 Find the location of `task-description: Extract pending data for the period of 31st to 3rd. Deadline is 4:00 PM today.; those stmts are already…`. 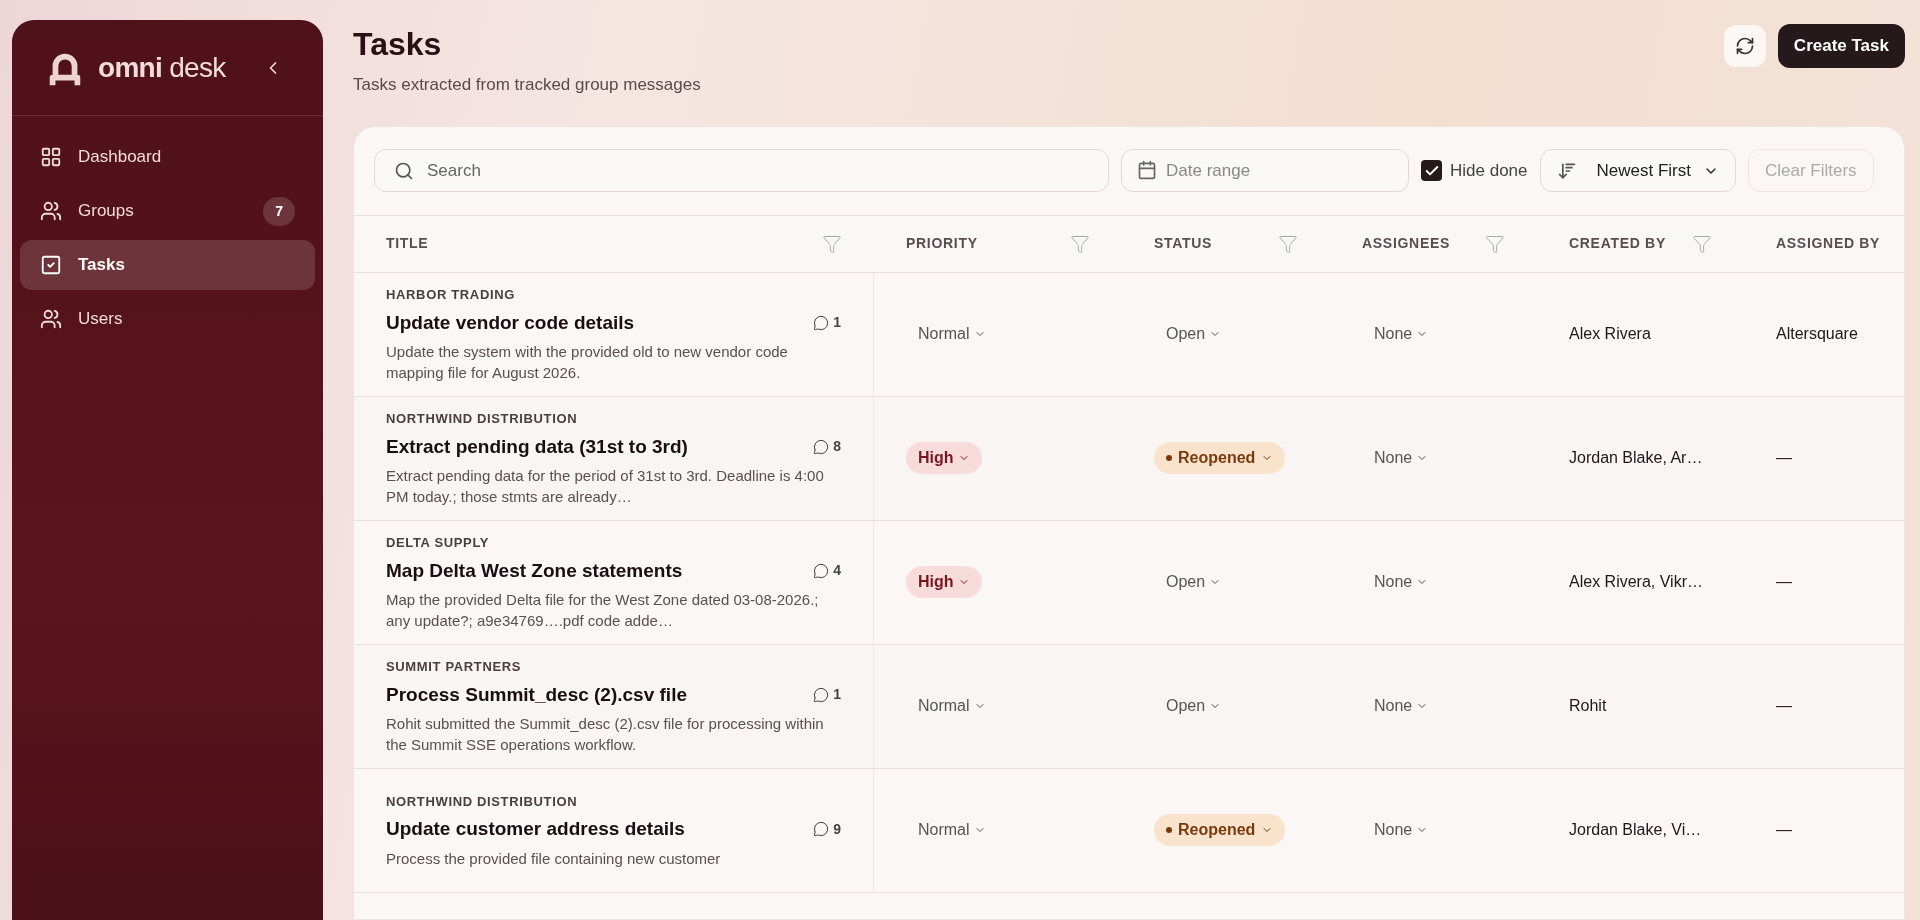

task-description: Extract pending data for the period of 31st to 3rd. Deadline is 4:00 PM today.; those stmts are already… is located at coordinates (605, 486).